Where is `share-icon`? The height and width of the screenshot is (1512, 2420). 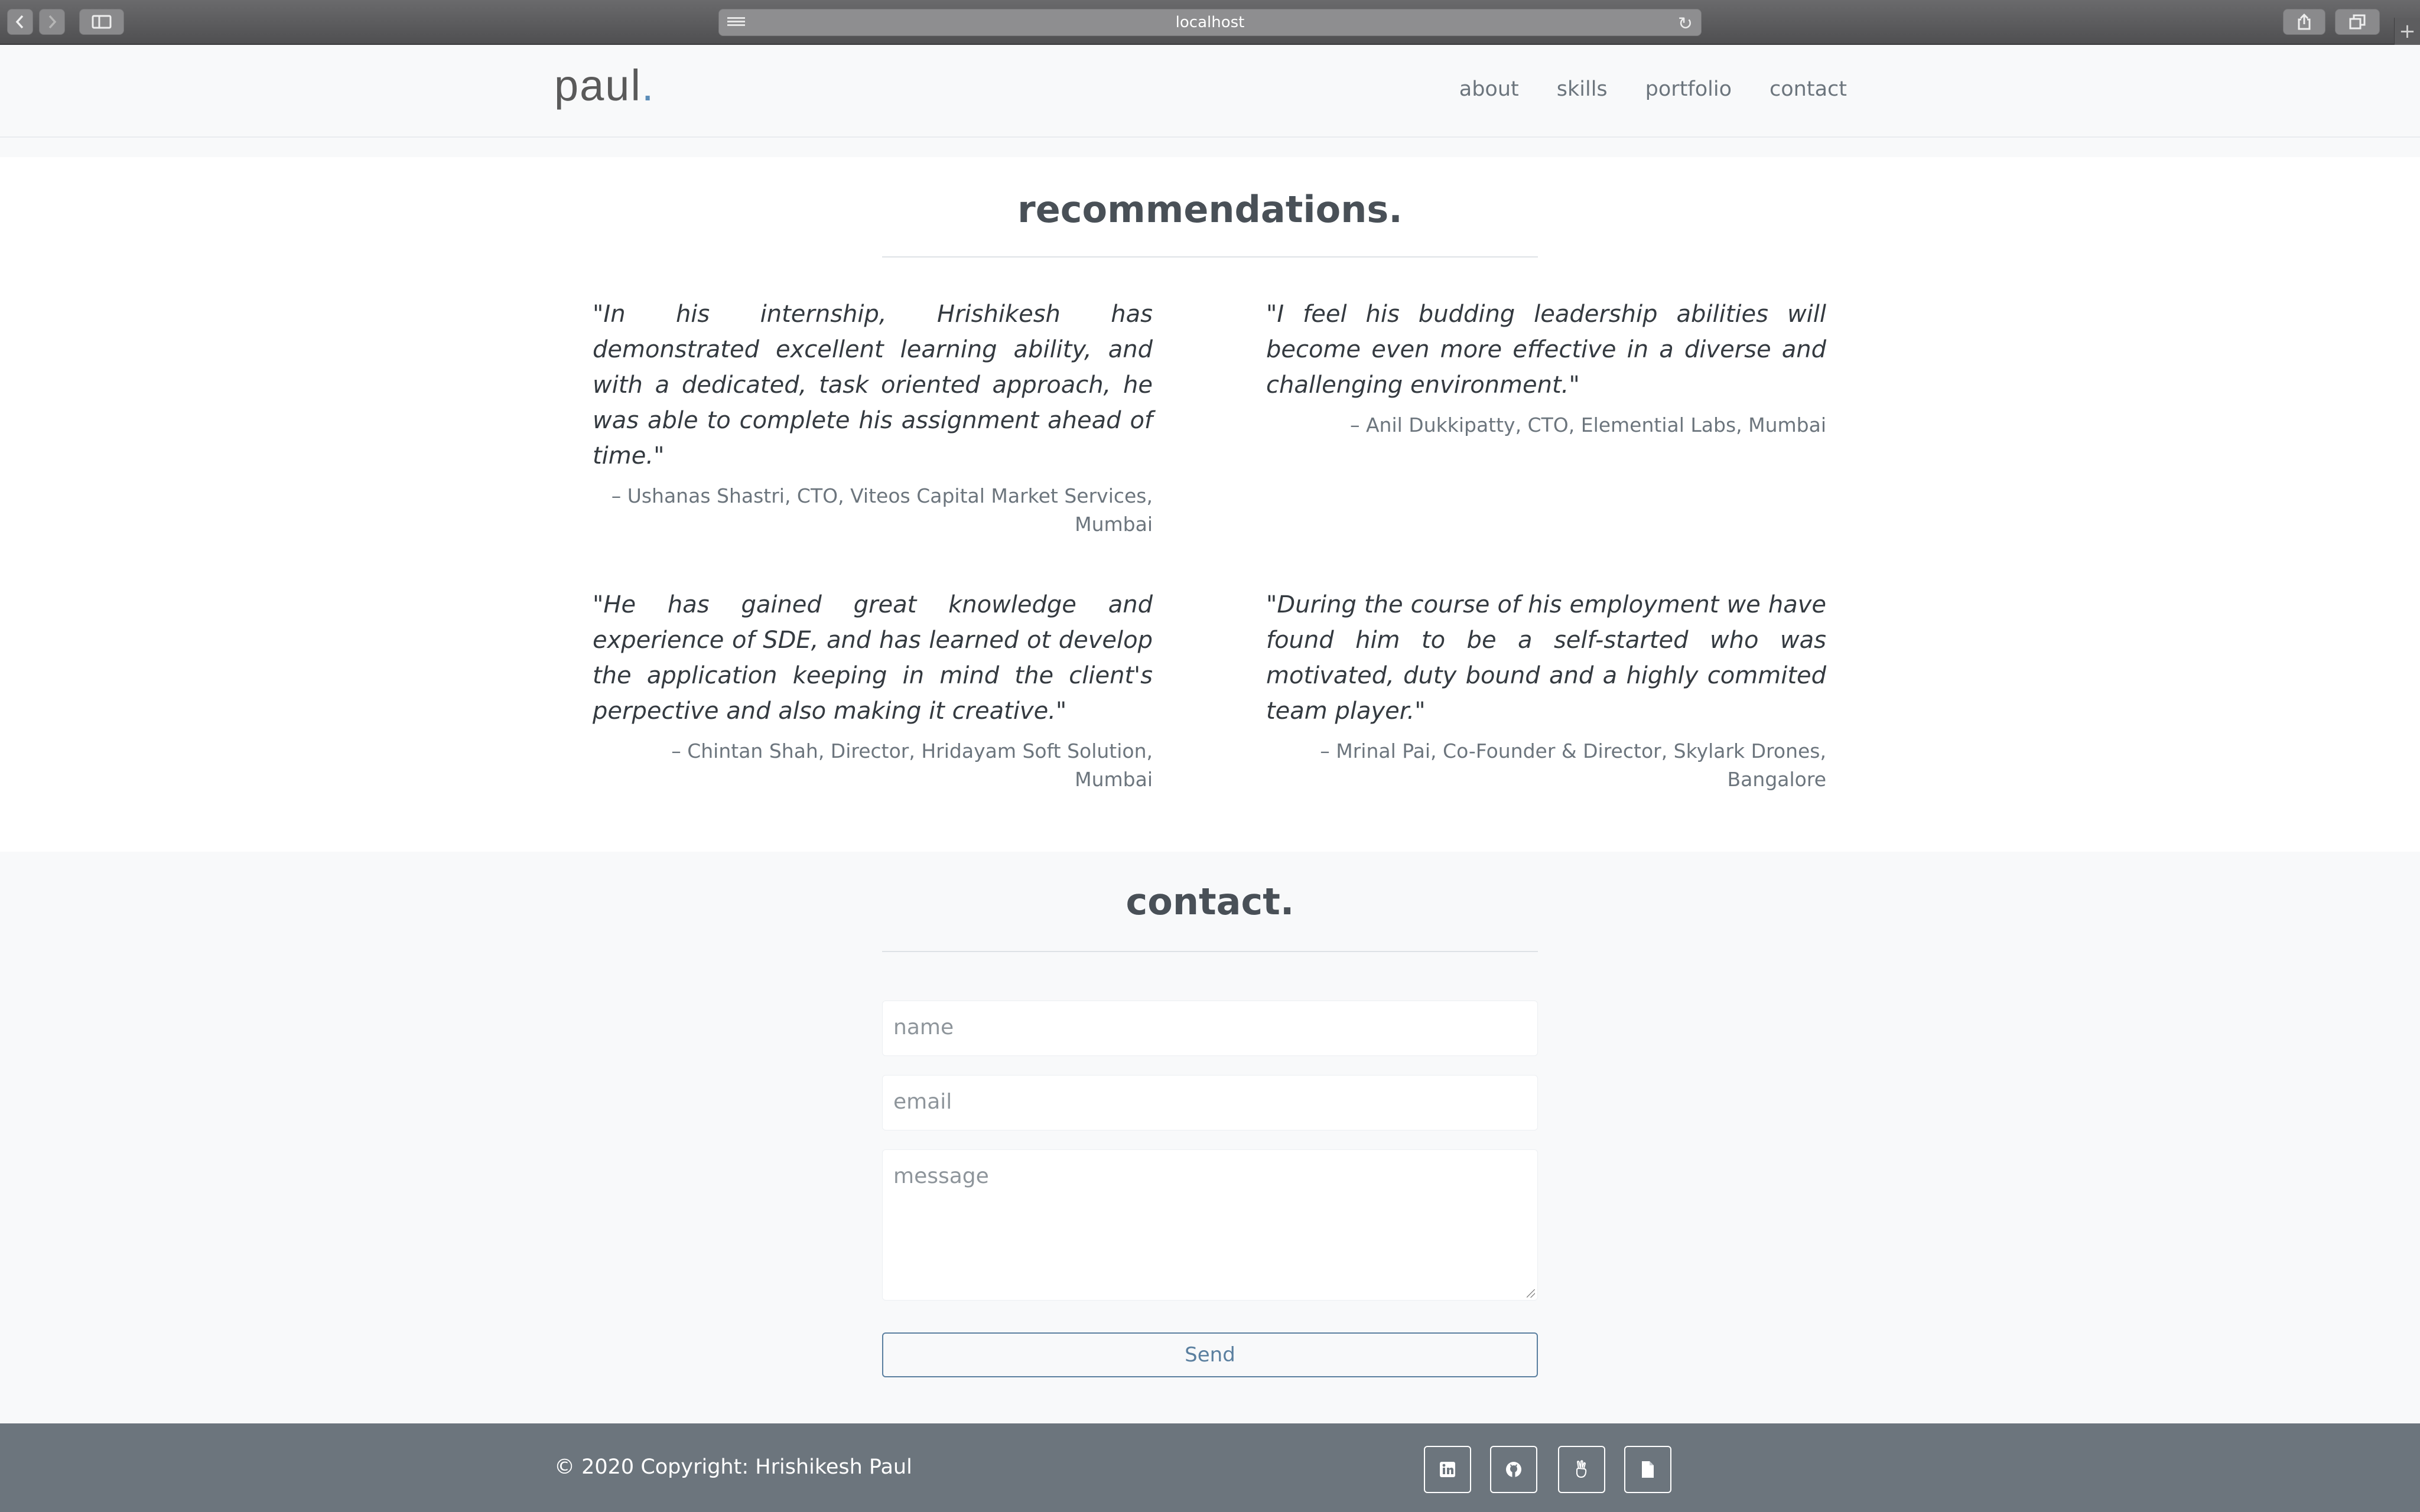
share-icon is located at coordinates (2304, 21).